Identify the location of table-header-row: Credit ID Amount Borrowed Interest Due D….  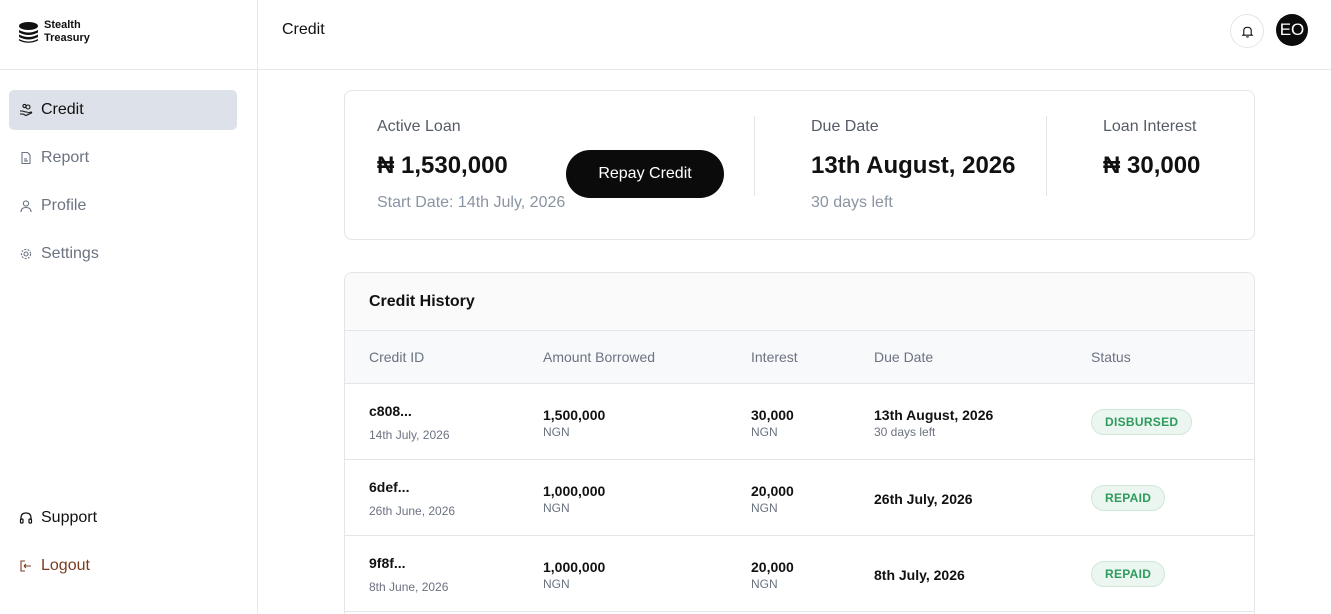
(799, 357).